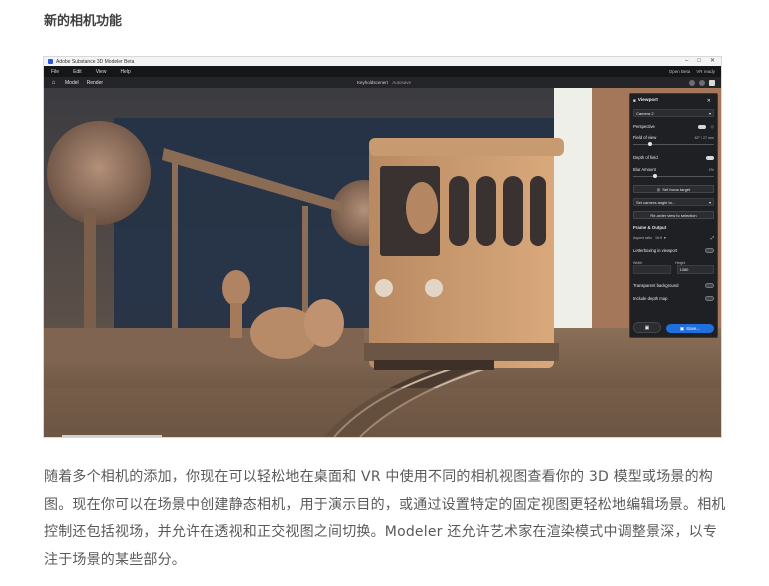 The width and height of the screenshot is (769, 586). What do you see at coordinates (712, 61) in the screenshot?
I see `close-window-button: ✕` at bounding box center [712, 61].